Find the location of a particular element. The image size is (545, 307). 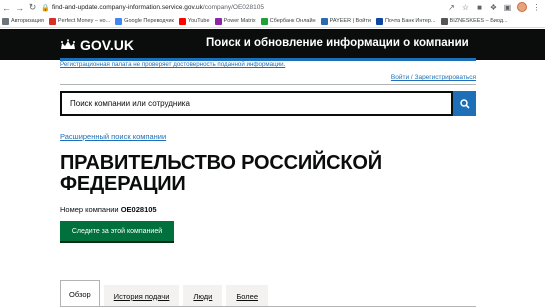

bookmark-label: YouTube is located at coordinates (198, 21).